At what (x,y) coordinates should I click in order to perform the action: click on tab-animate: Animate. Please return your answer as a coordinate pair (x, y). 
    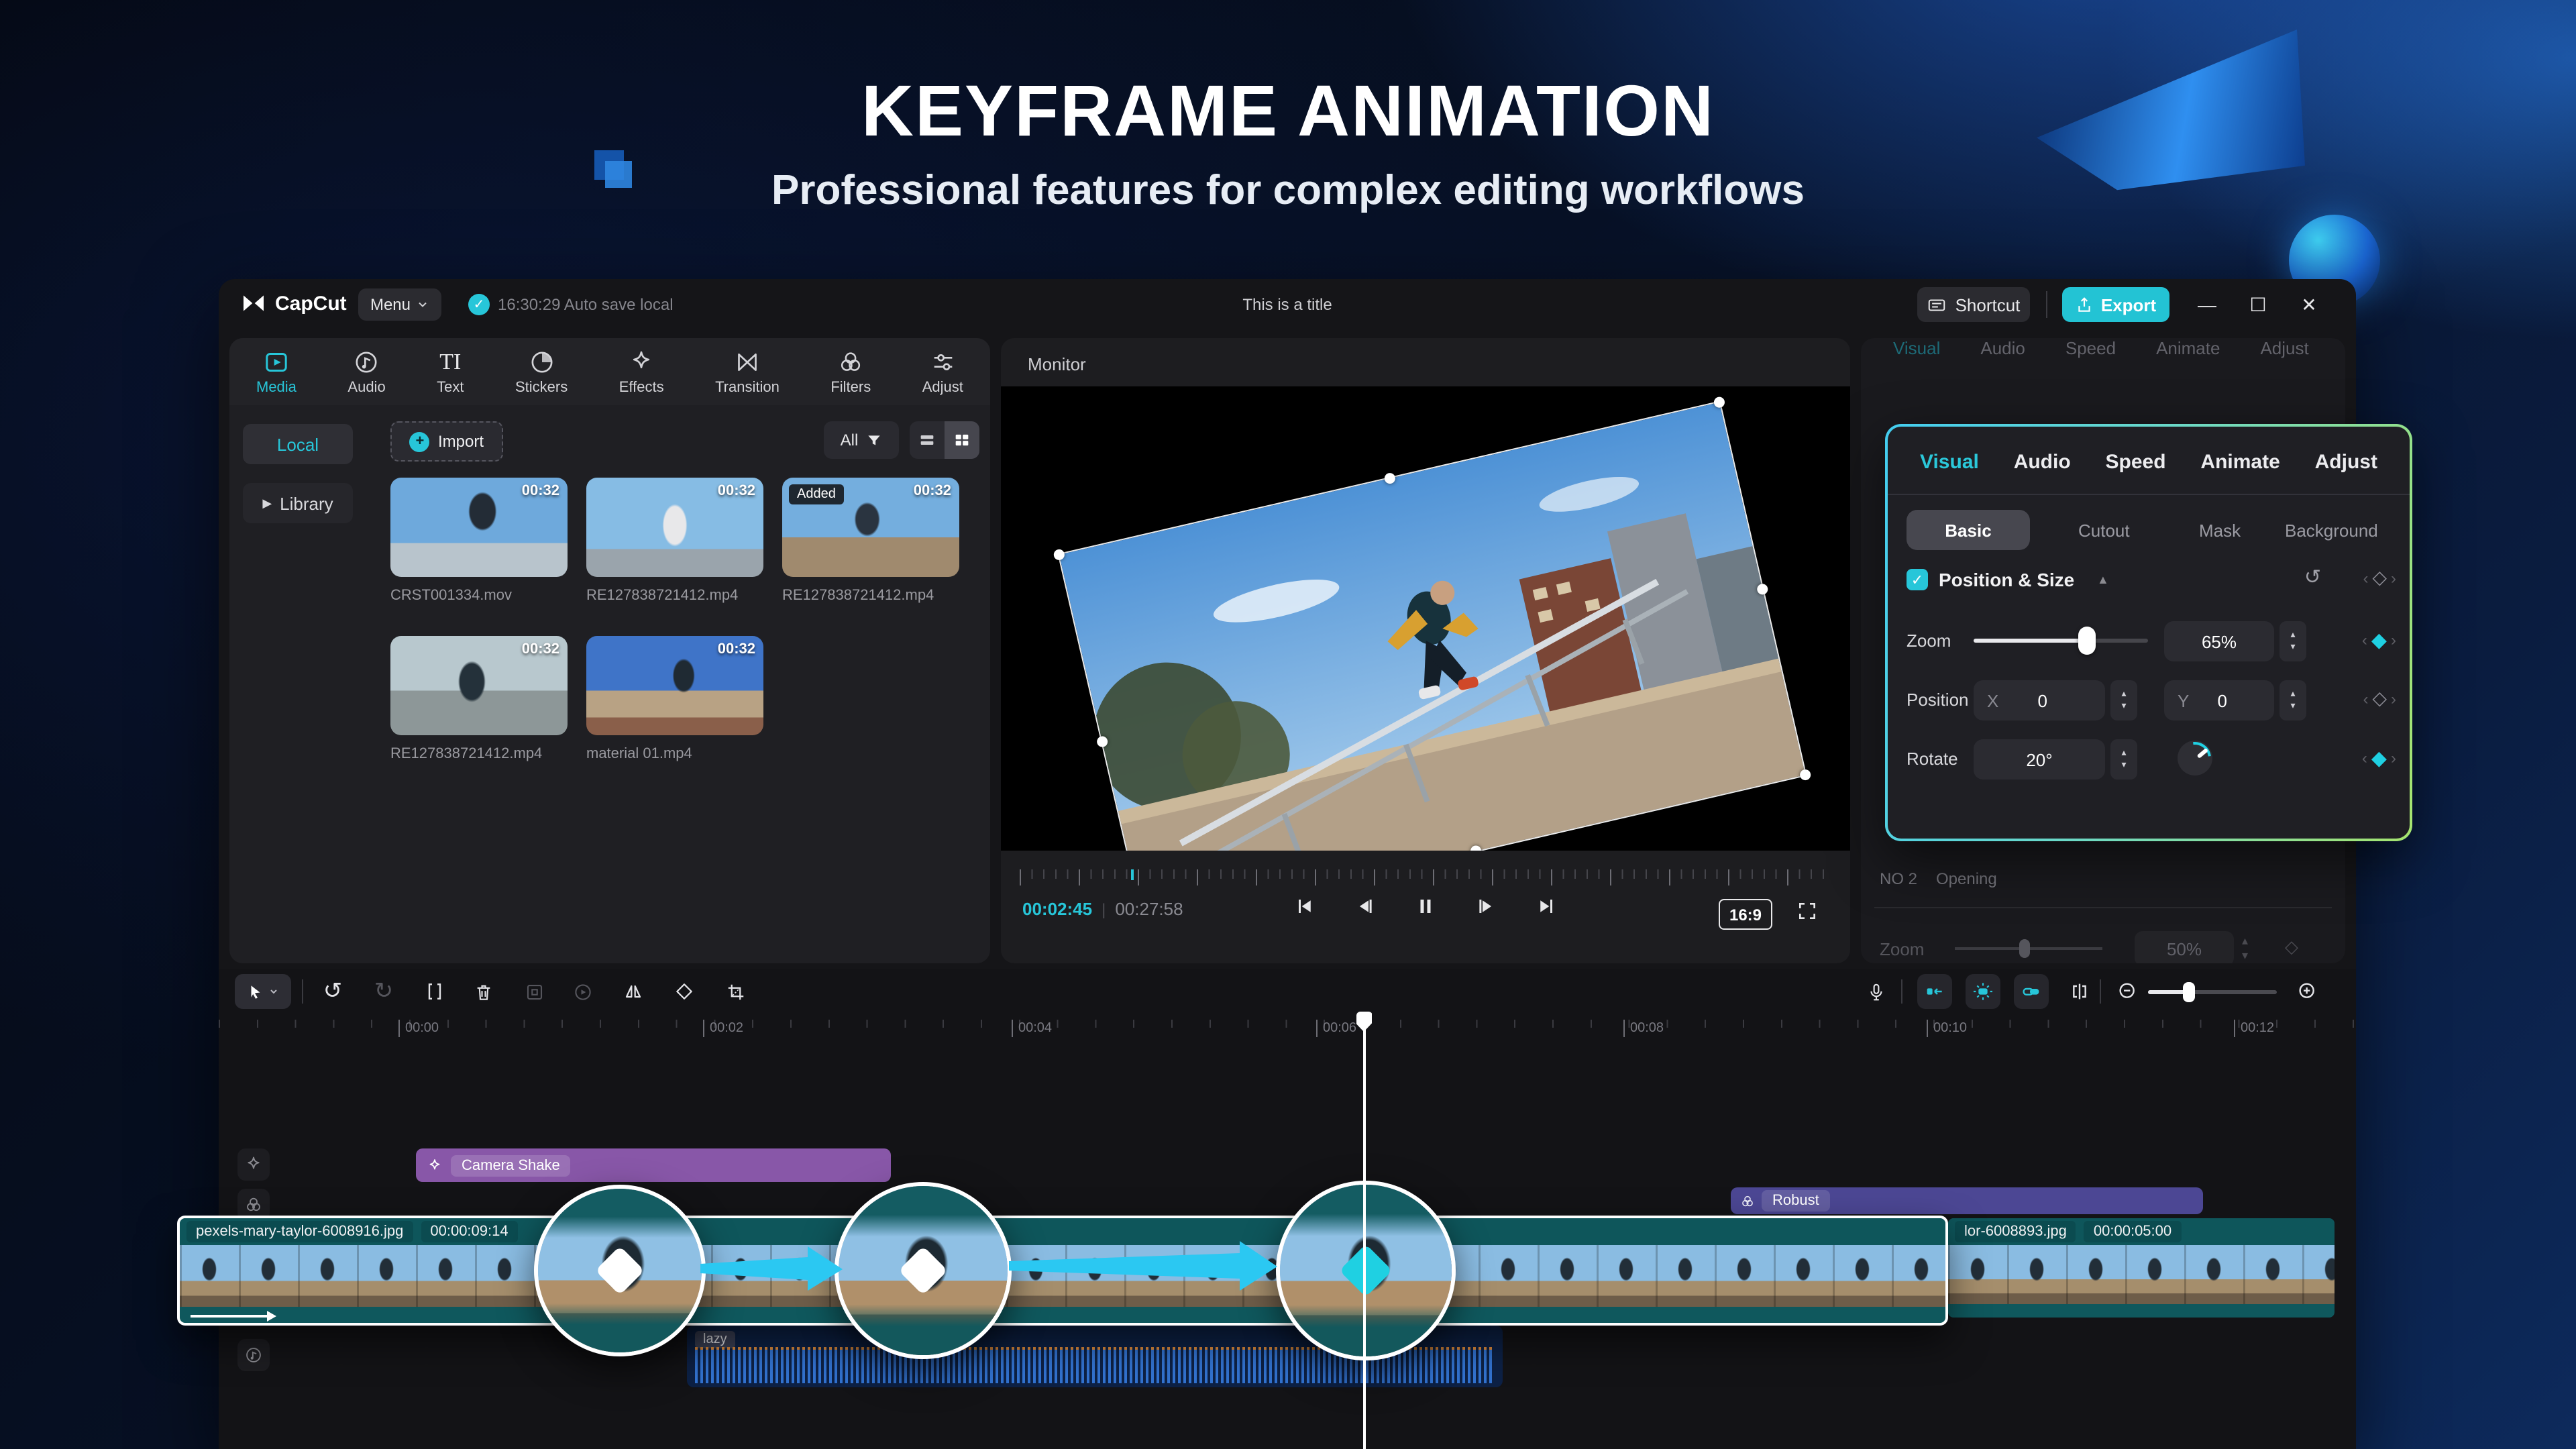
    Looking at the image, I should click on (2239, 461).